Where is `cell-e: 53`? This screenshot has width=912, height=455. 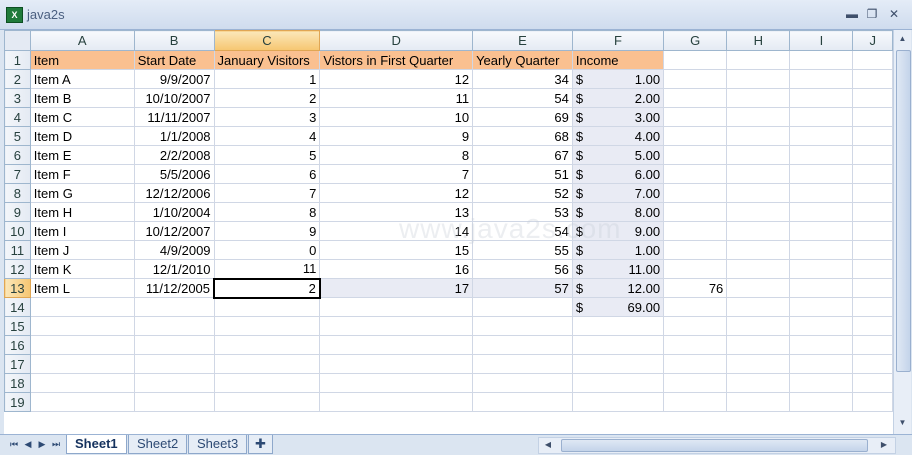
cell-e: 53 is located at coordinates (522, 212).